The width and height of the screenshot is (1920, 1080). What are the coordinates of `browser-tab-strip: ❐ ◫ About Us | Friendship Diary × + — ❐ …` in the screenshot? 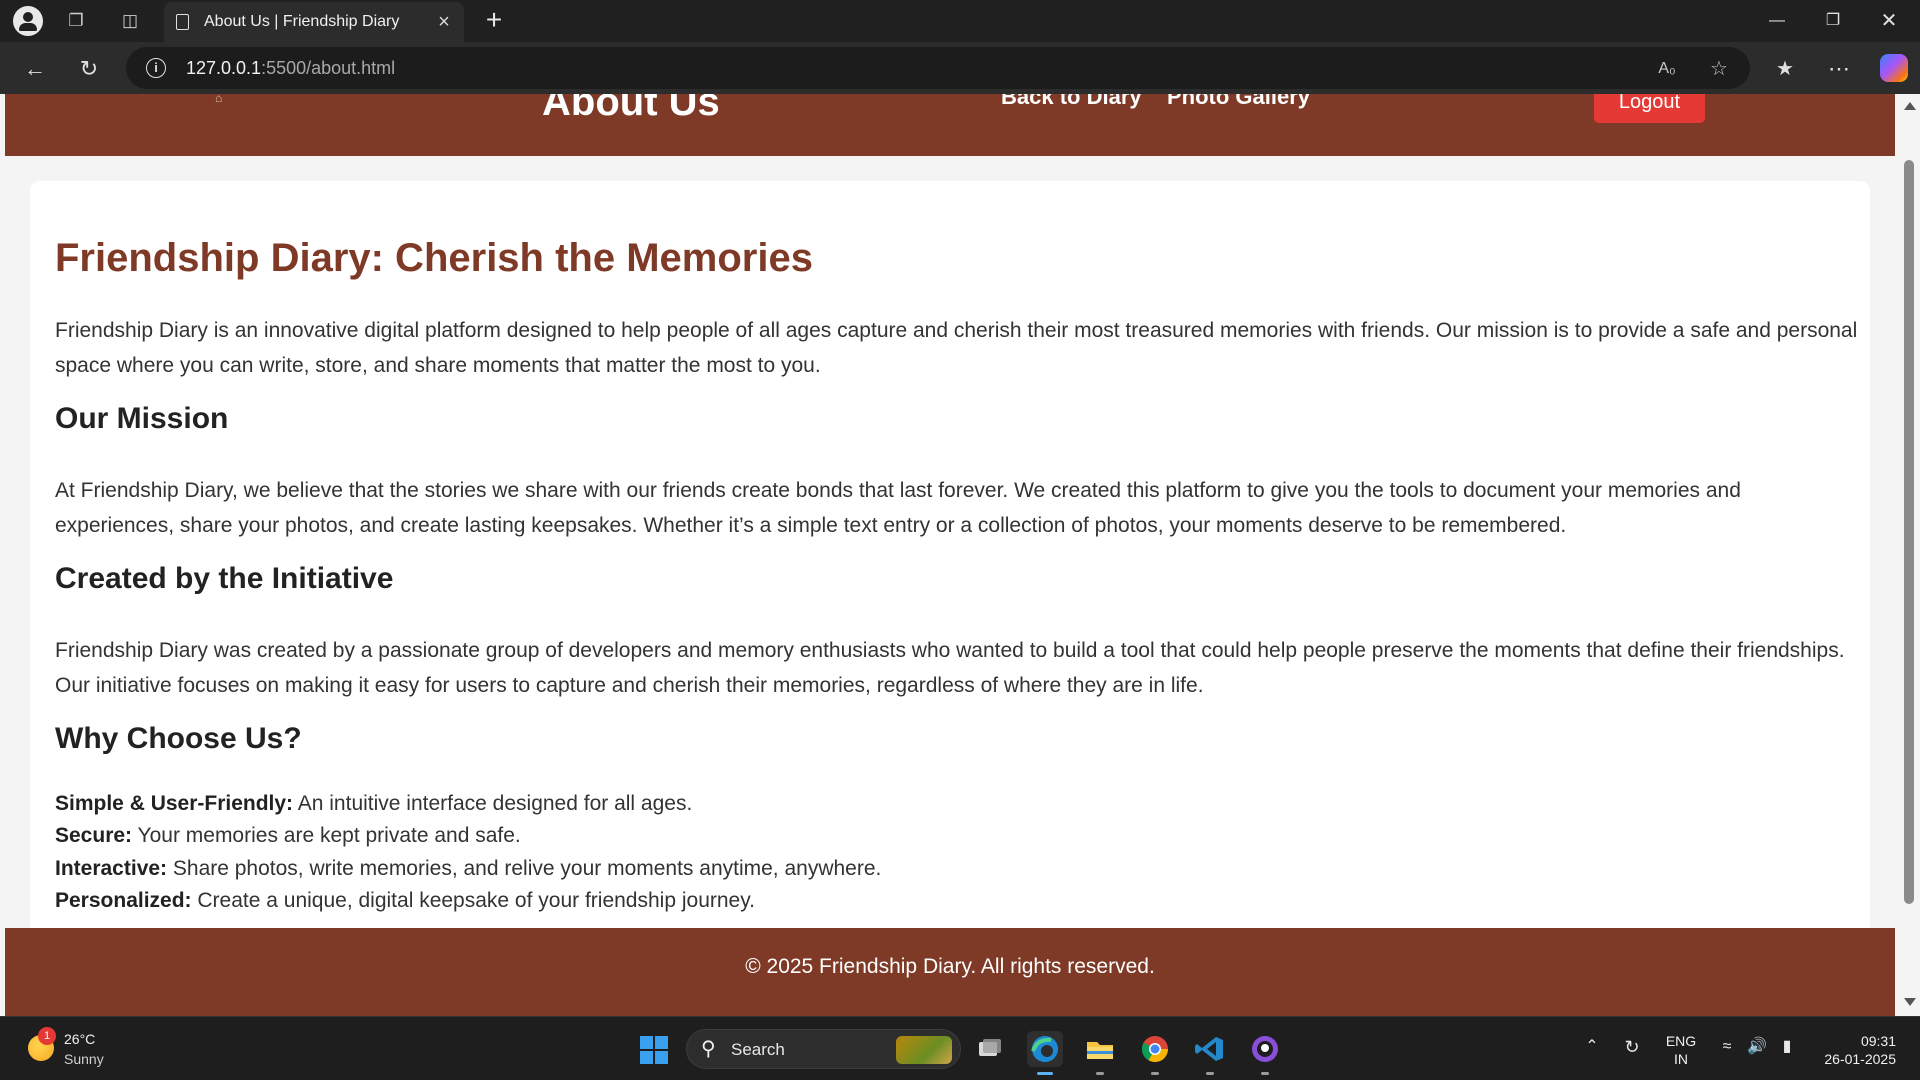 It's located at (960, 21).